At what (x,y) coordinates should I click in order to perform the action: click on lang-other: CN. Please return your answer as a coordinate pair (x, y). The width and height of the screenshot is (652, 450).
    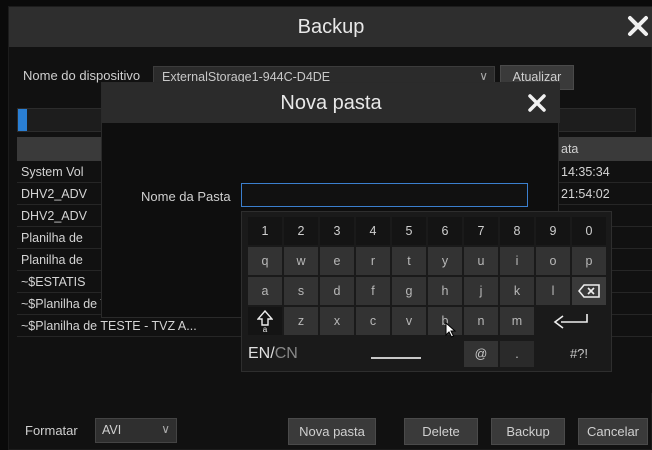
    Looking at the image, I should click on (286, 353).